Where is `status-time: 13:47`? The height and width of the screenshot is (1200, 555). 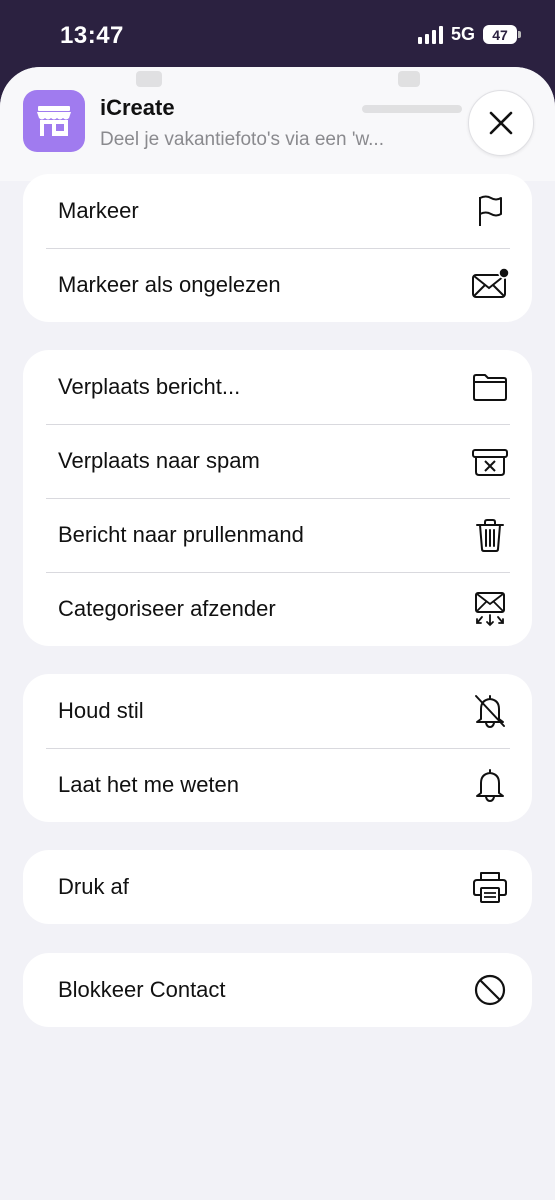 status-time: 13:47 is located at coordinates (92, 35).